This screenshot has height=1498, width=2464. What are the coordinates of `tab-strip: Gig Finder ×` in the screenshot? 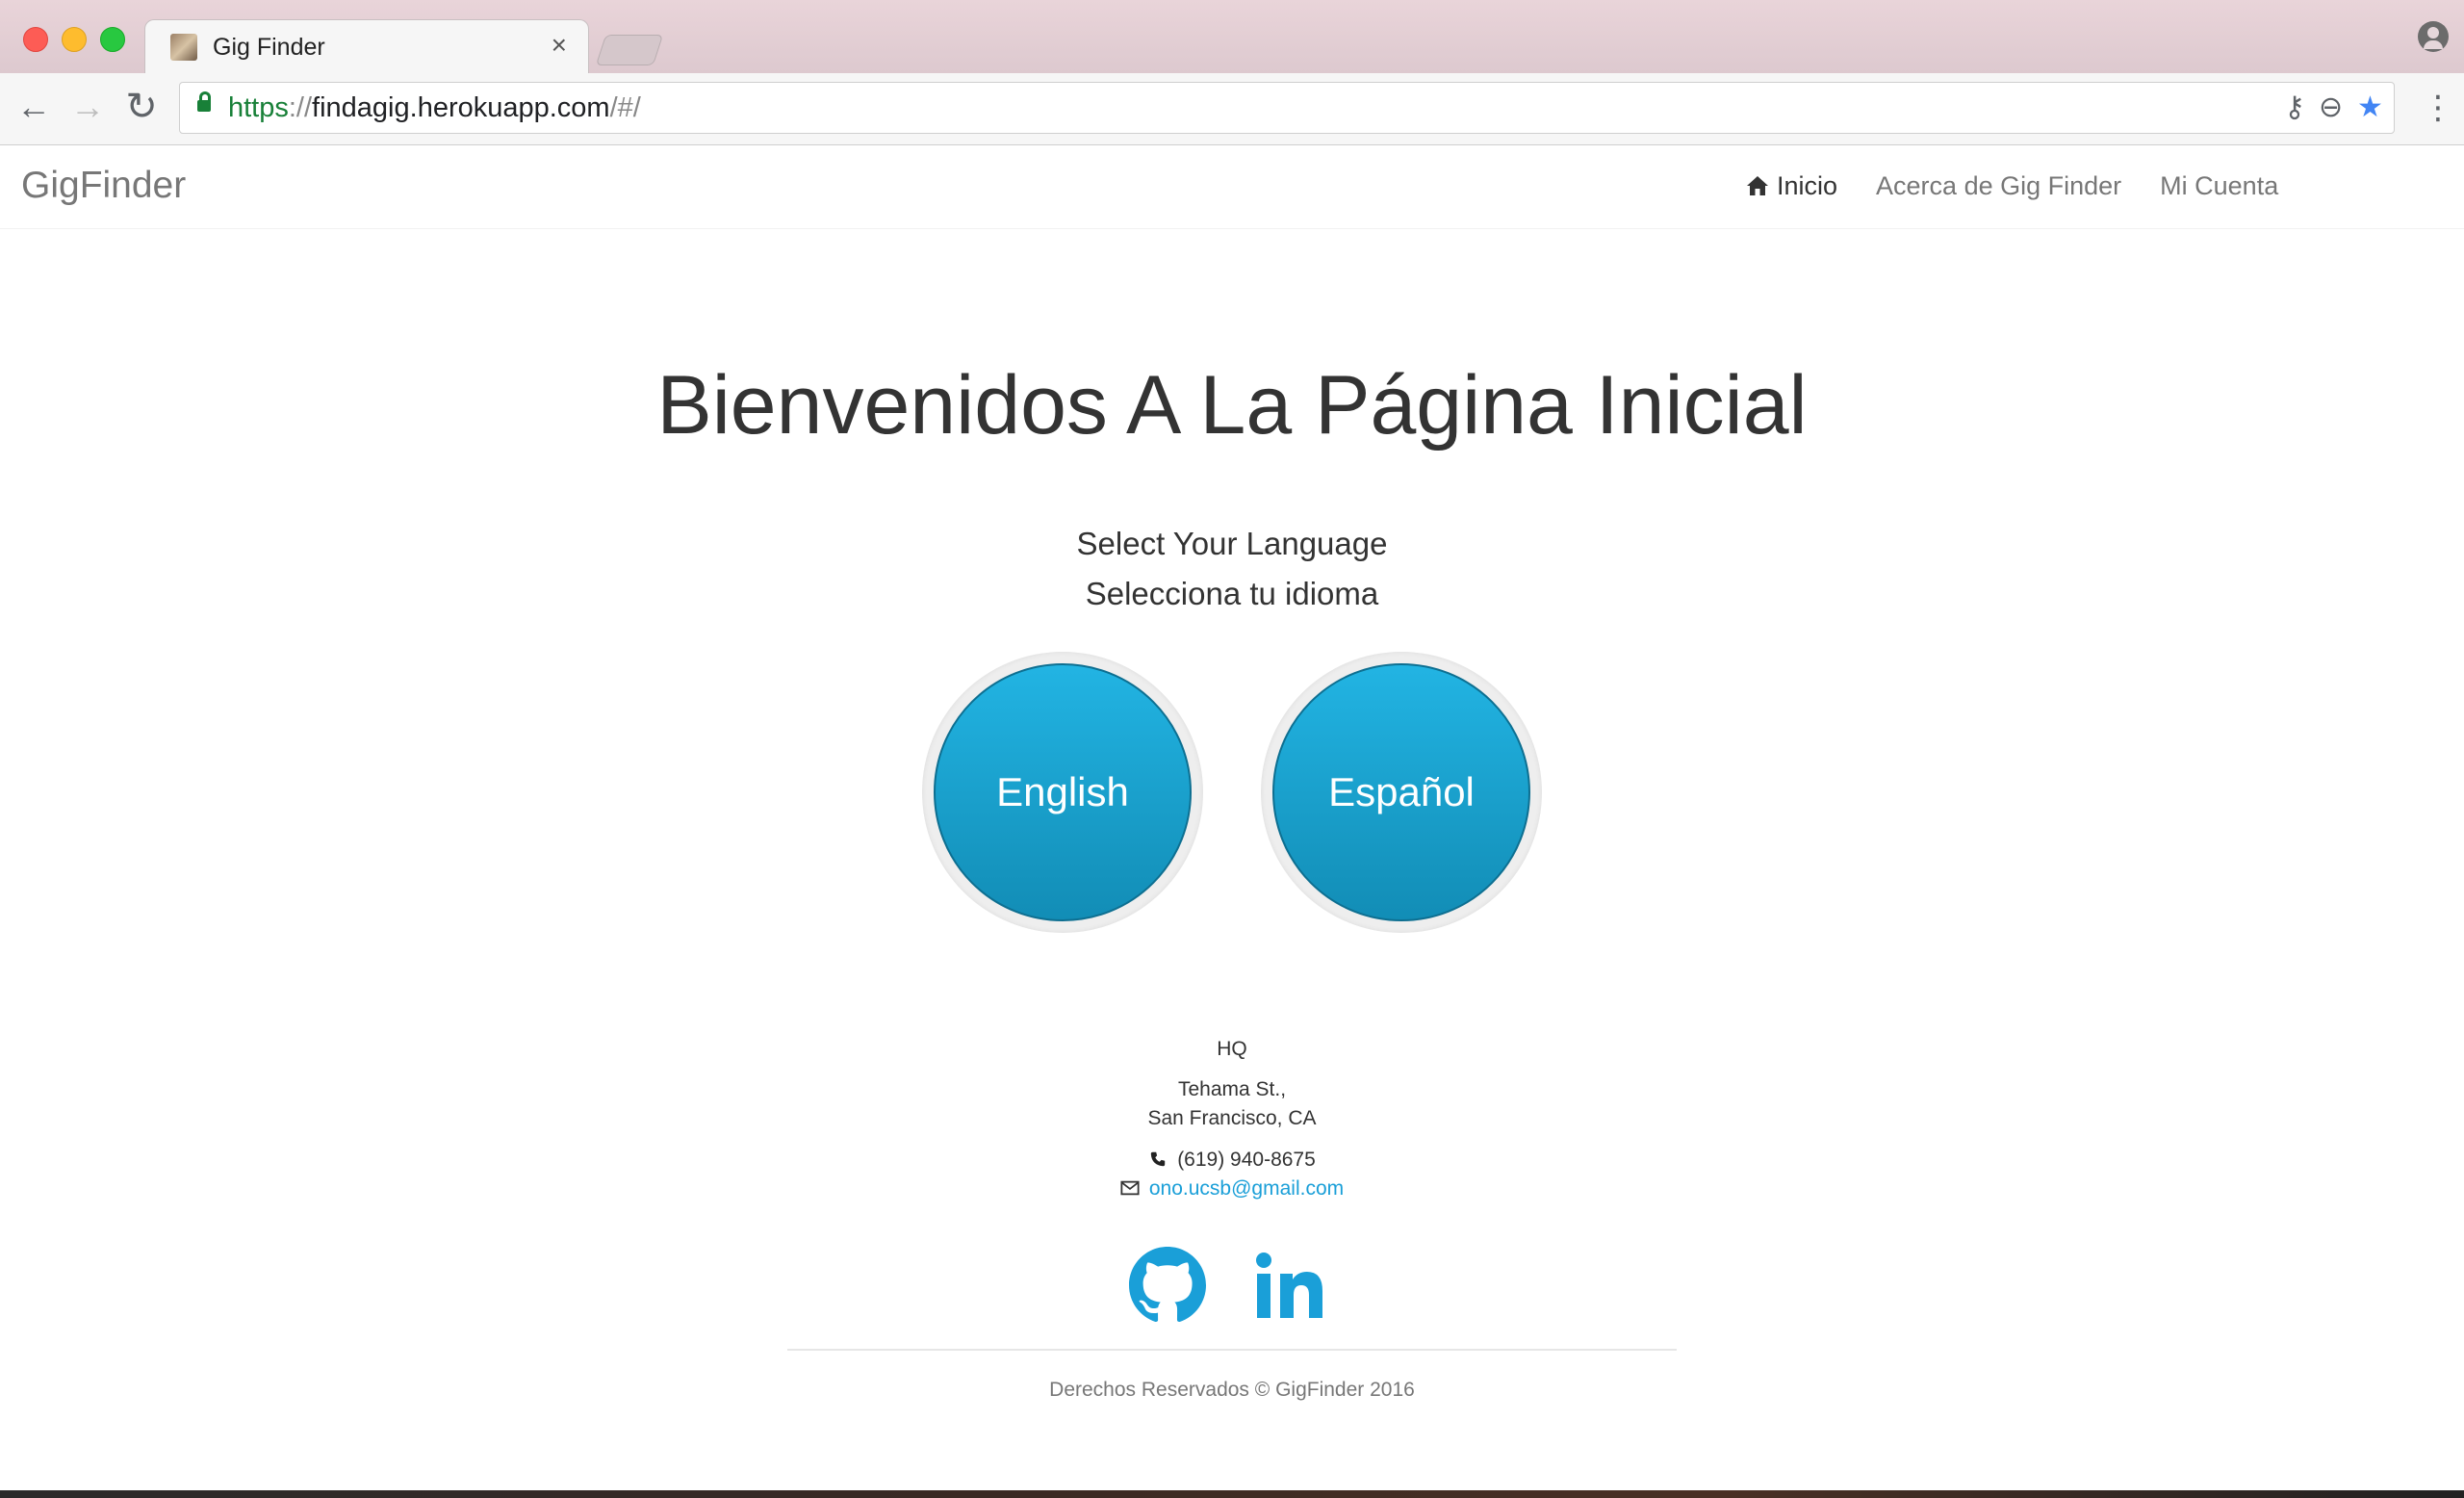 It's located at (1232, 37).